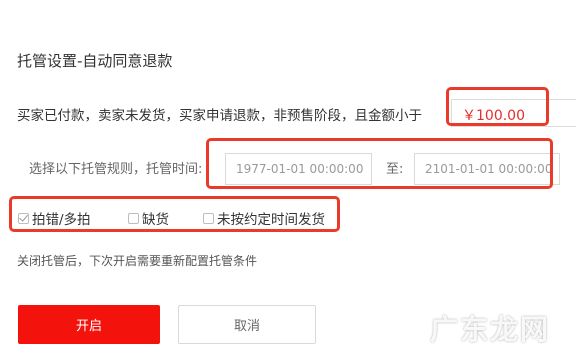  What do you see at coordinates (379, 163) in the screenshot?
I see `date-range-highlight-frame` at bounding box center [379, 163].